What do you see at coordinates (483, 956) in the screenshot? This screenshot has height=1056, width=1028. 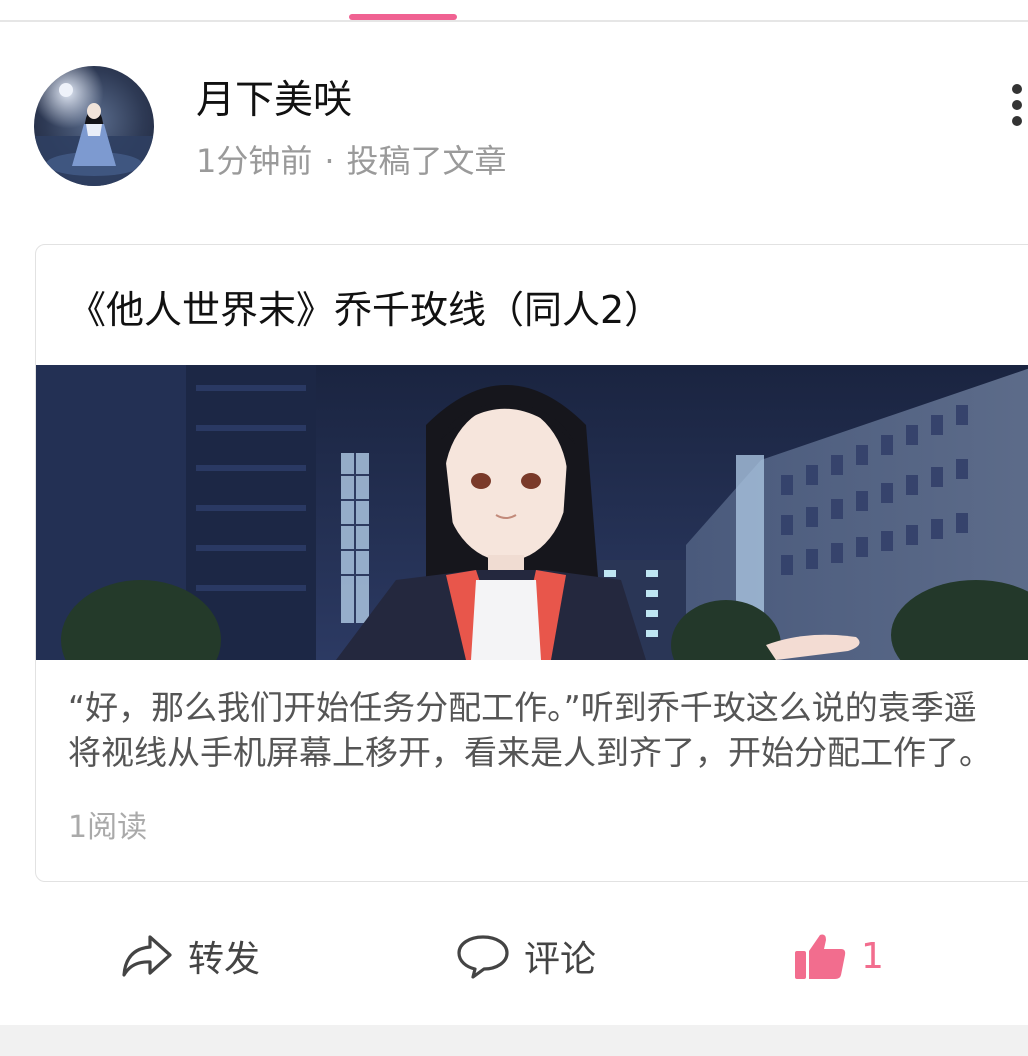 I see `comment-bubble-icon` at bounding box center [483, 956].